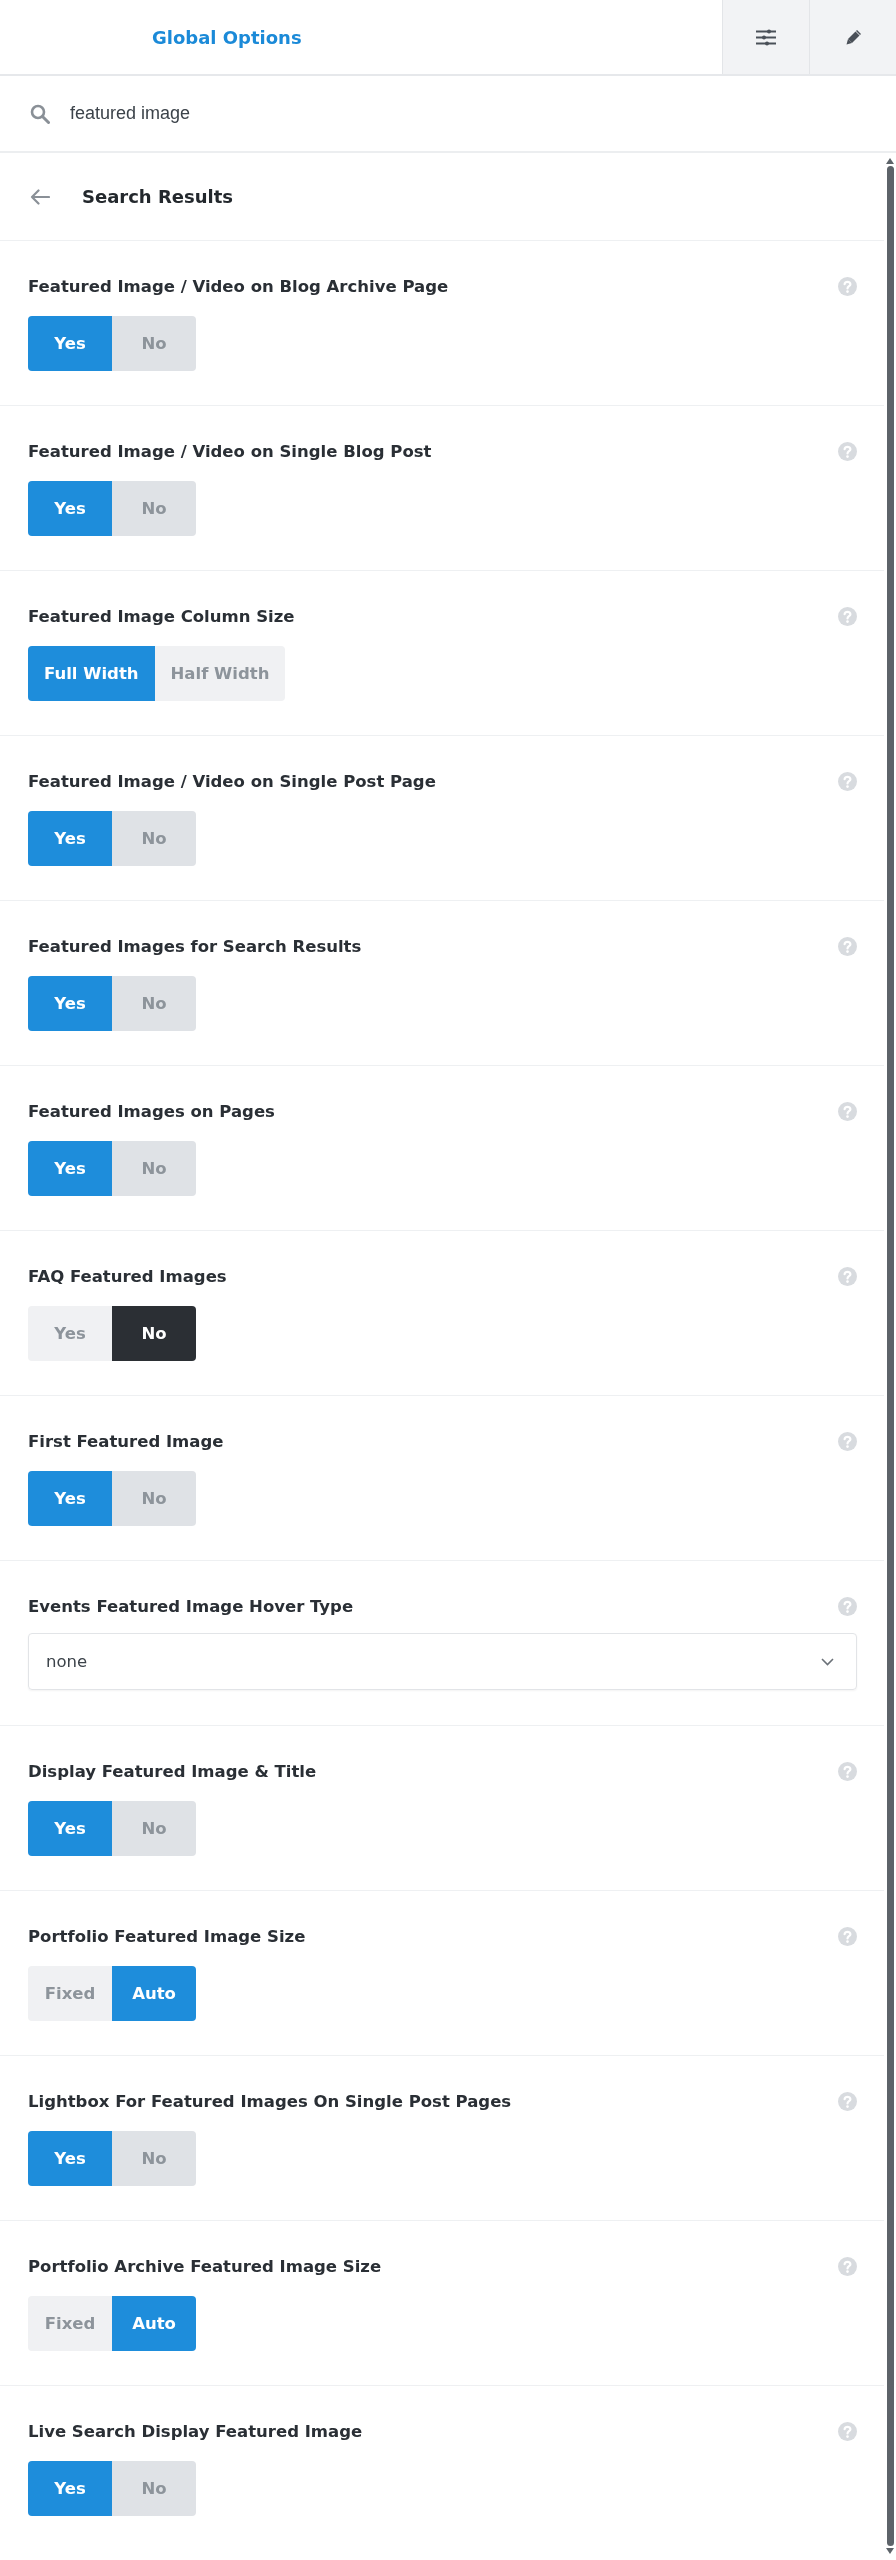 Image resolution: width=896 pixels, height=2560 pixels. I want to click on sliders-icon, so click(766, 37).